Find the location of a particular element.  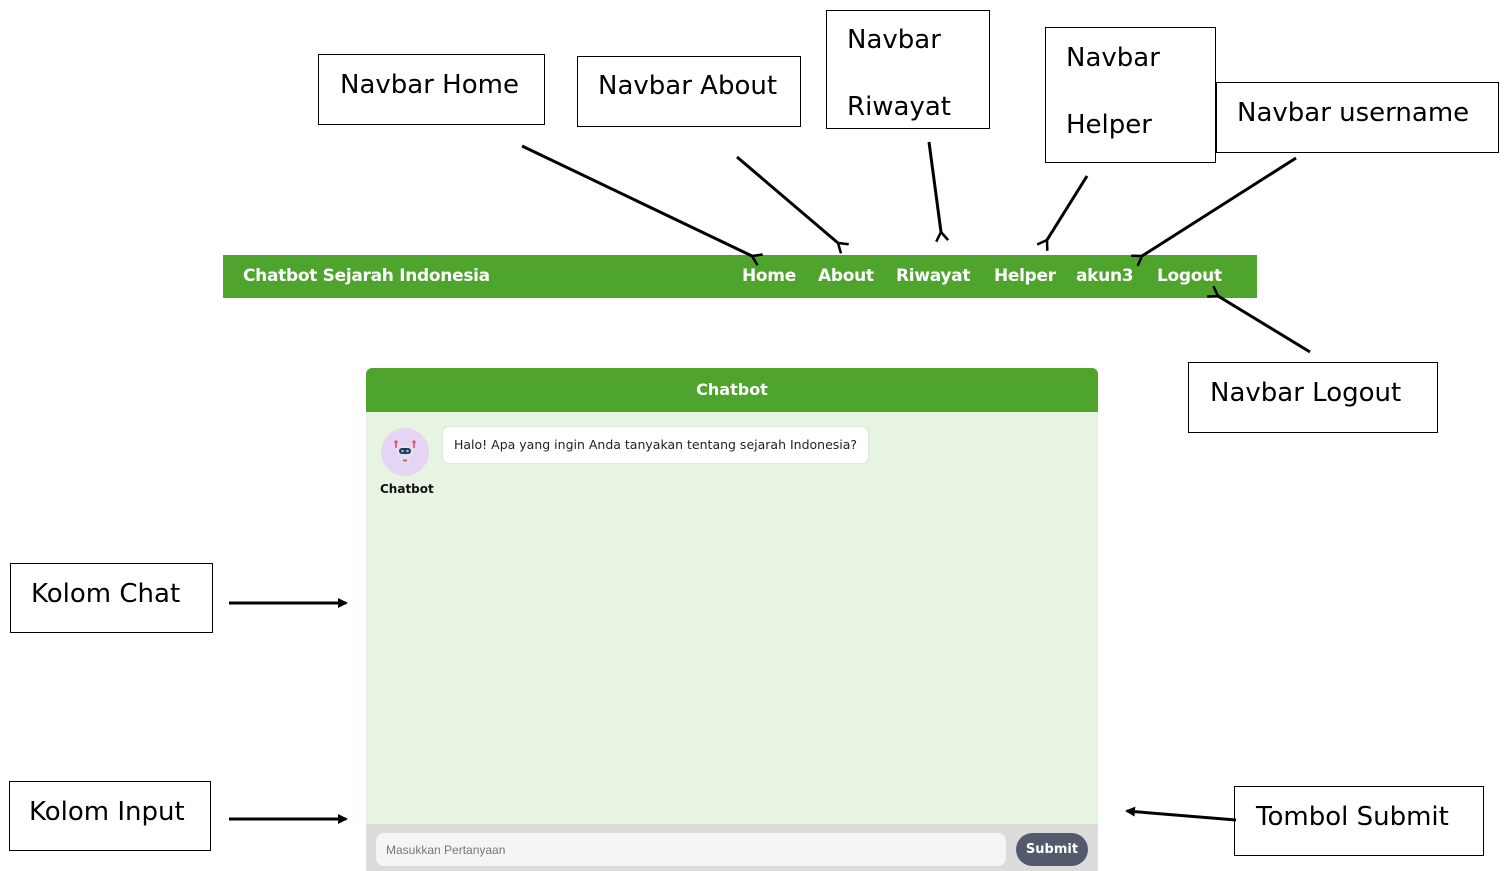

navbar-brand: Chatbot Sejarah Indonesia is located at coordinates (366, 276).